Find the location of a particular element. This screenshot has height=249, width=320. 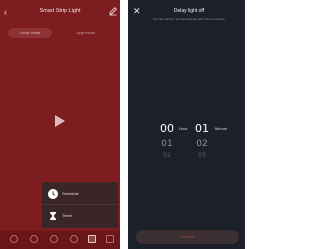

hour-option: 01 is located at coordinates (167, 144).